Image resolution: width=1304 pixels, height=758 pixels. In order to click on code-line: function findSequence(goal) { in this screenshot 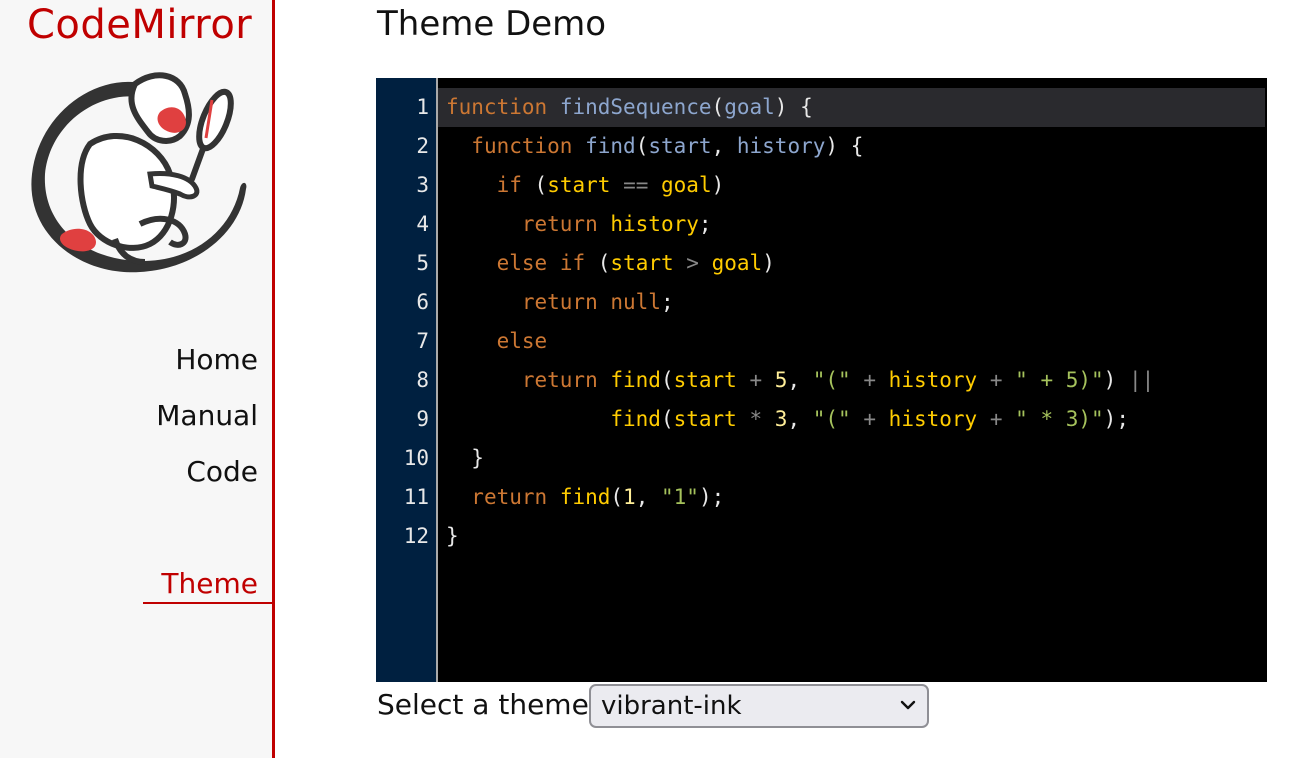, I will do `click(851, 107)`.